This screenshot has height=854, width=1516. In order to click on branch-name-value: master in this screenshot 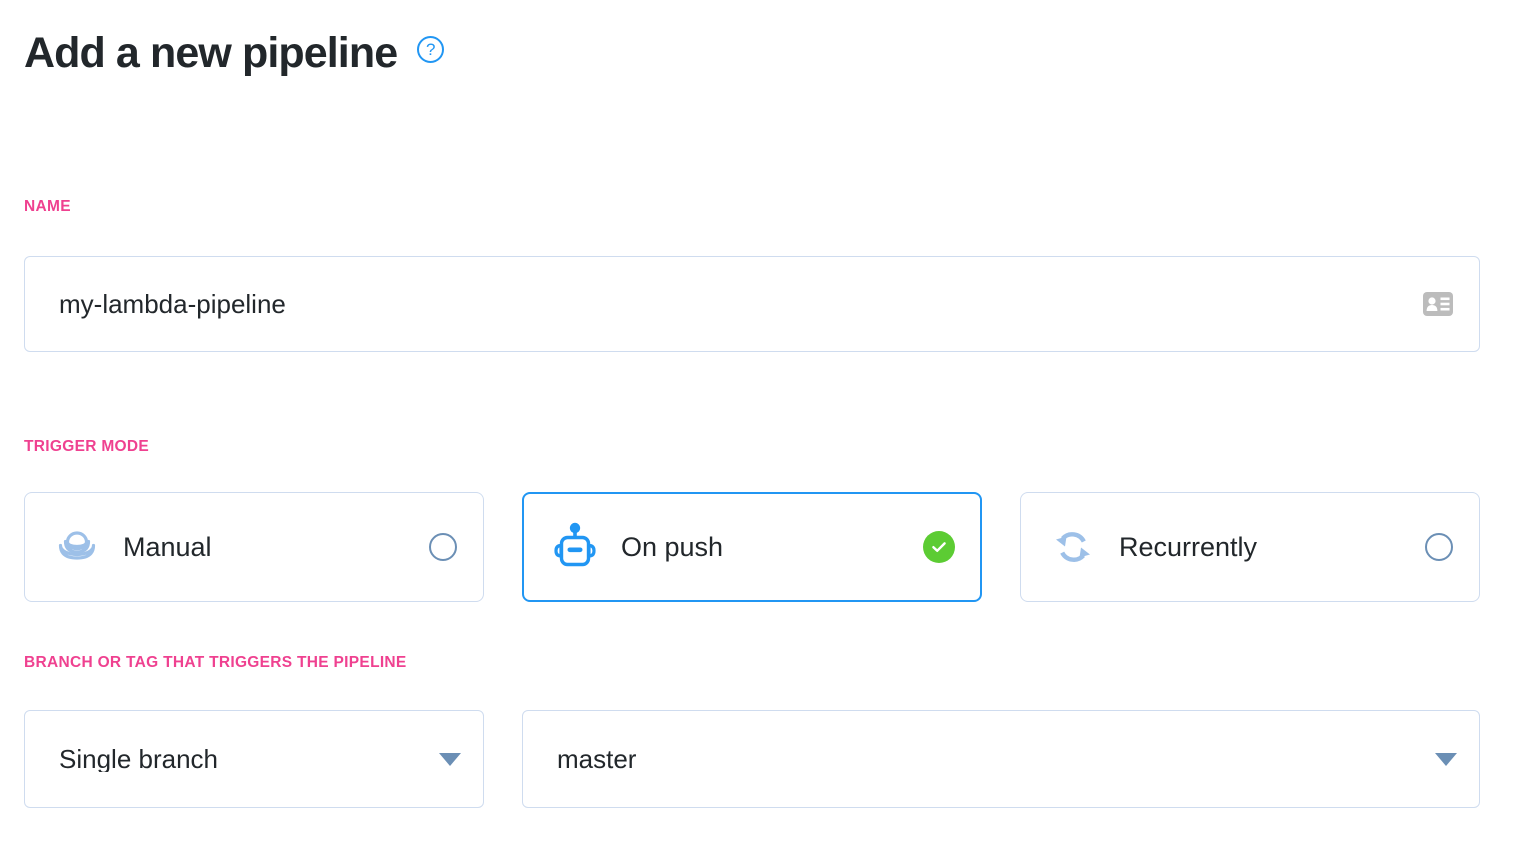, I will do `click(597, 759)`.